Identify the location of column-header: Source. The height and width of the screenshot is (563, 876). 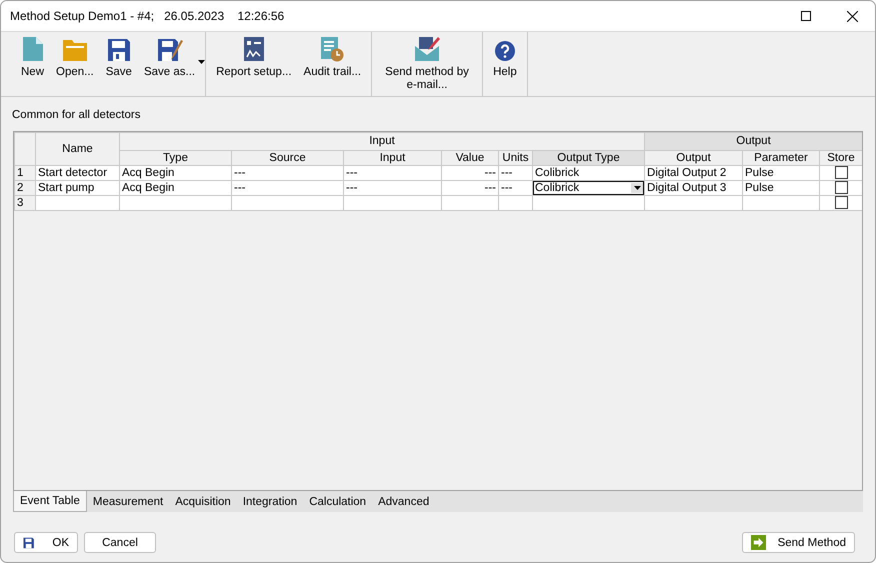
(288, 158).